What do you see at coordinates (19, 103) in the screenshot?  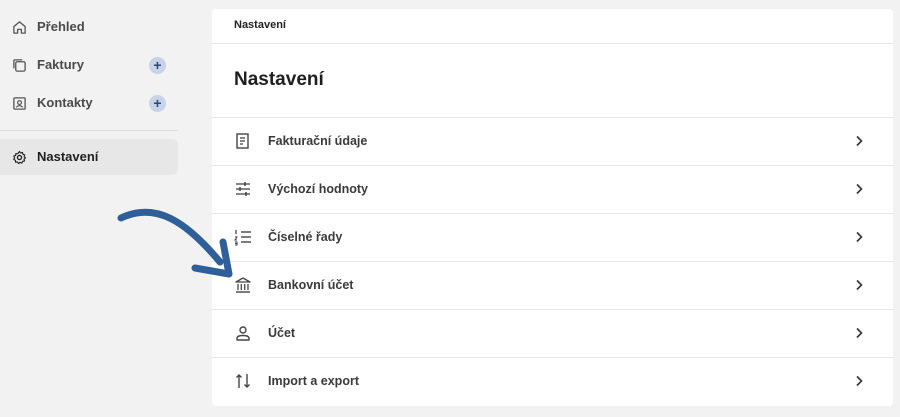 I see `contact-icon` at bounding box center [19, 103].